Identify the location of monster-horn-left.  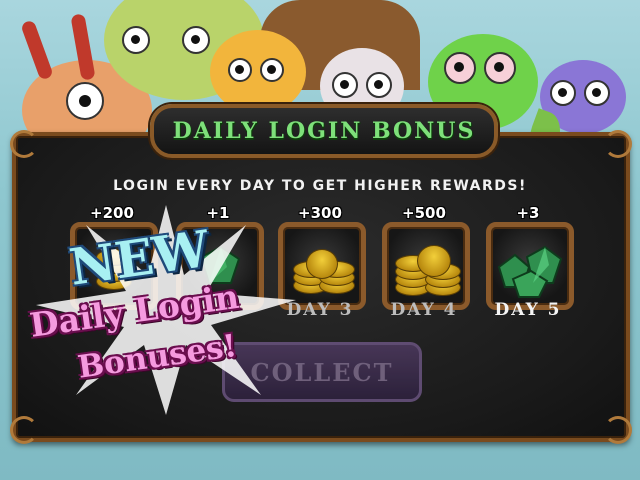
(37, 50).